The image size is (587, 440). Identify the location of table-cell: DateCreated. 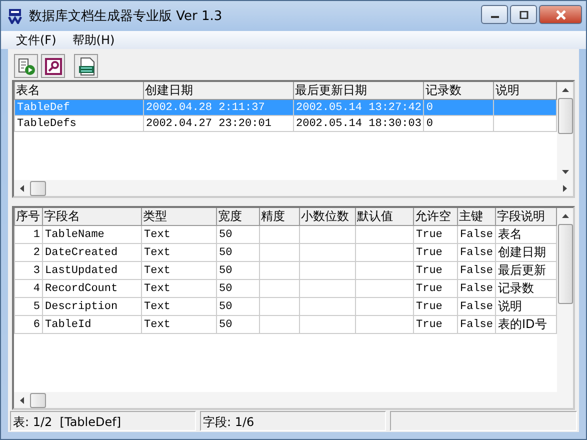
(92, 253).